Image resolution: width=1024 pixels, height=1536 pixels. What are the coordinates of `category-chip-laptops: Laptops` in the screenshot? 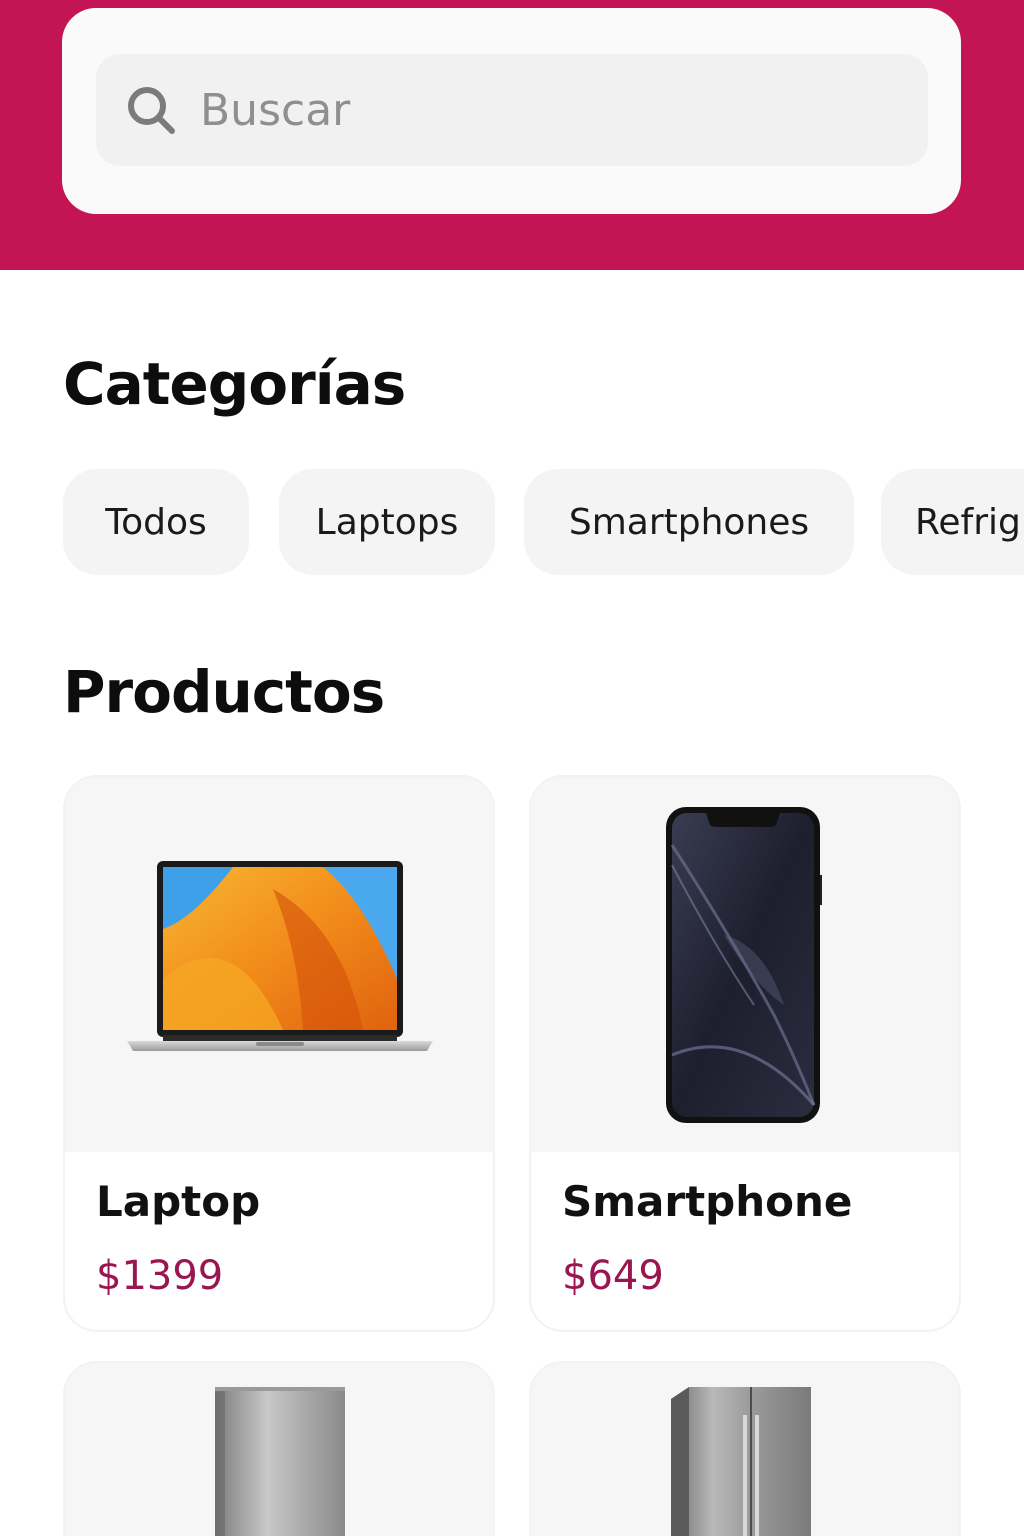 It's located at (387, 522).